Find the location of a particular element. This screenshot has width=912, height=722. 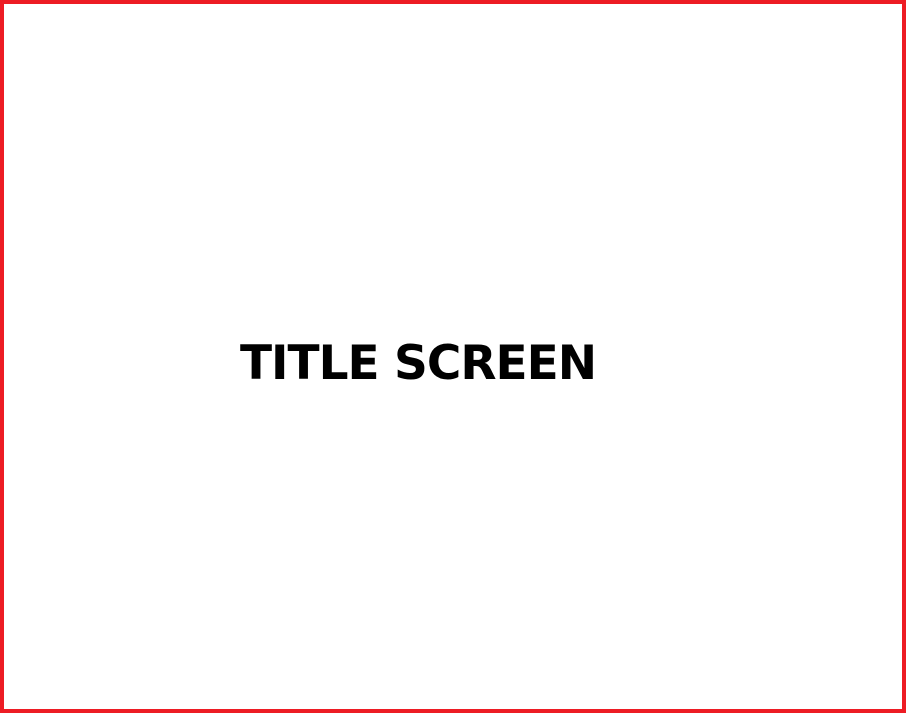

screen-title: TITLE SCREEN is located at coordinates (418, 363).